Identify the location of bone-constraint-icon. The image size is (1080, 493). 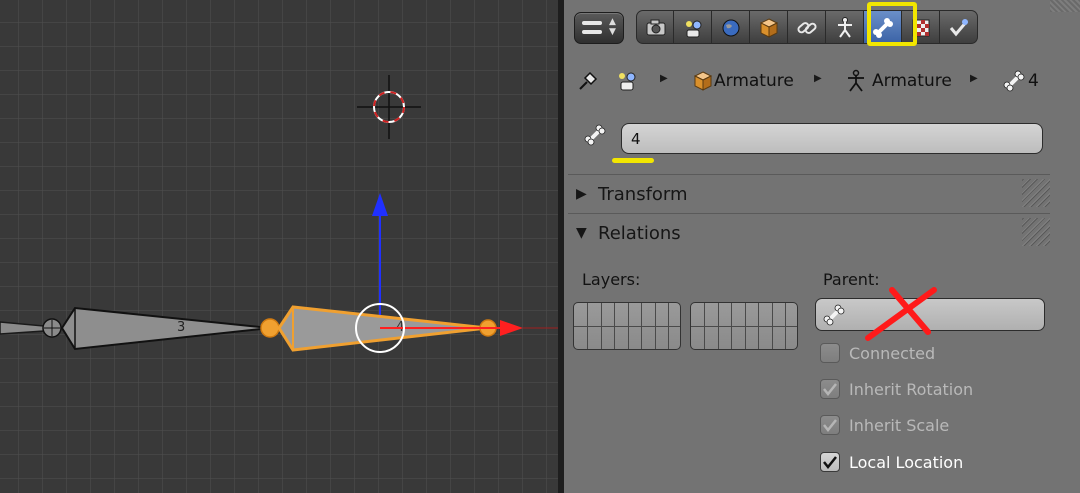
(959, 28).